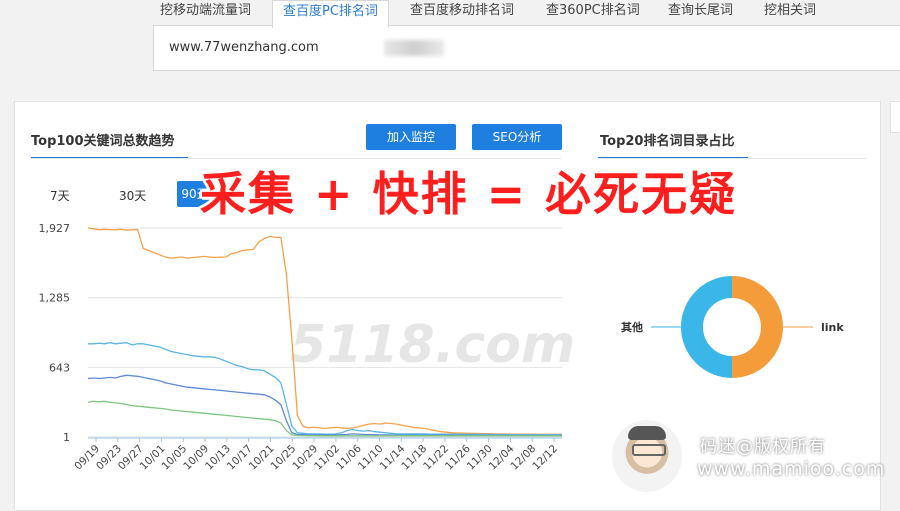 The image size is (900, 511). Describe the element at coordinates (462, 13) in the screenshot. I see `tab-baidu-mobile-rank: 查百度移动排名词` at that location.